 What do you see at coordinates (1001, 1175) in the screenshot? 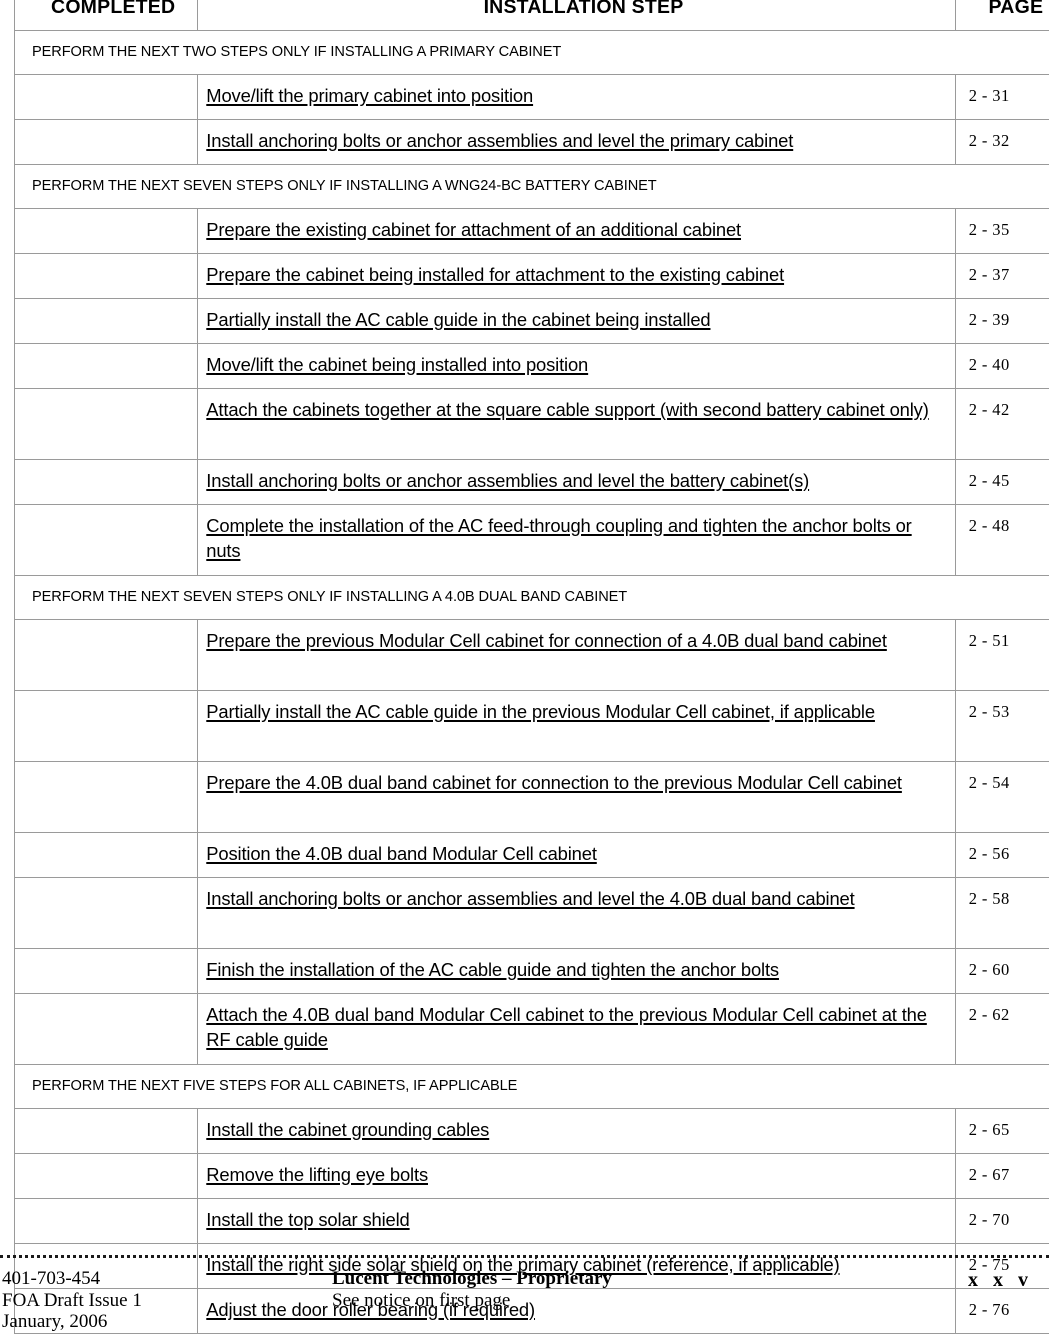
I see `page-reference-cell: 2 - 67` at bounding box center [1001, 1175].